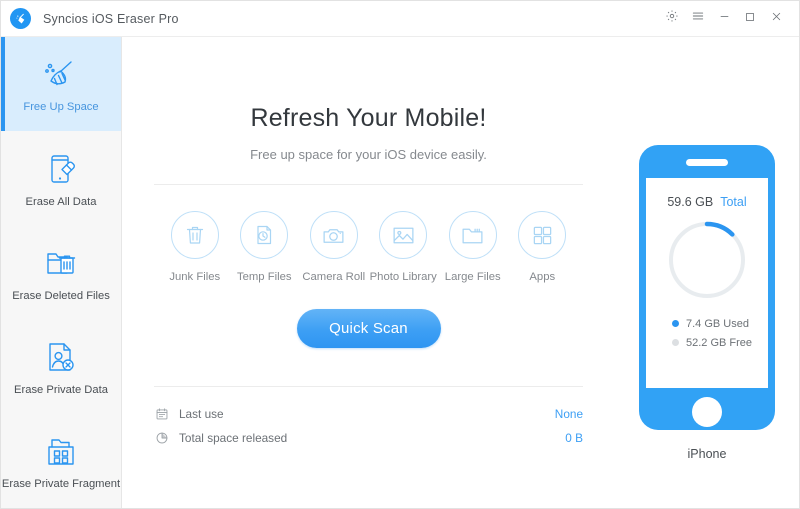 The image size is (800, 509). I want to click on maximize-icon, so click(750, 19).